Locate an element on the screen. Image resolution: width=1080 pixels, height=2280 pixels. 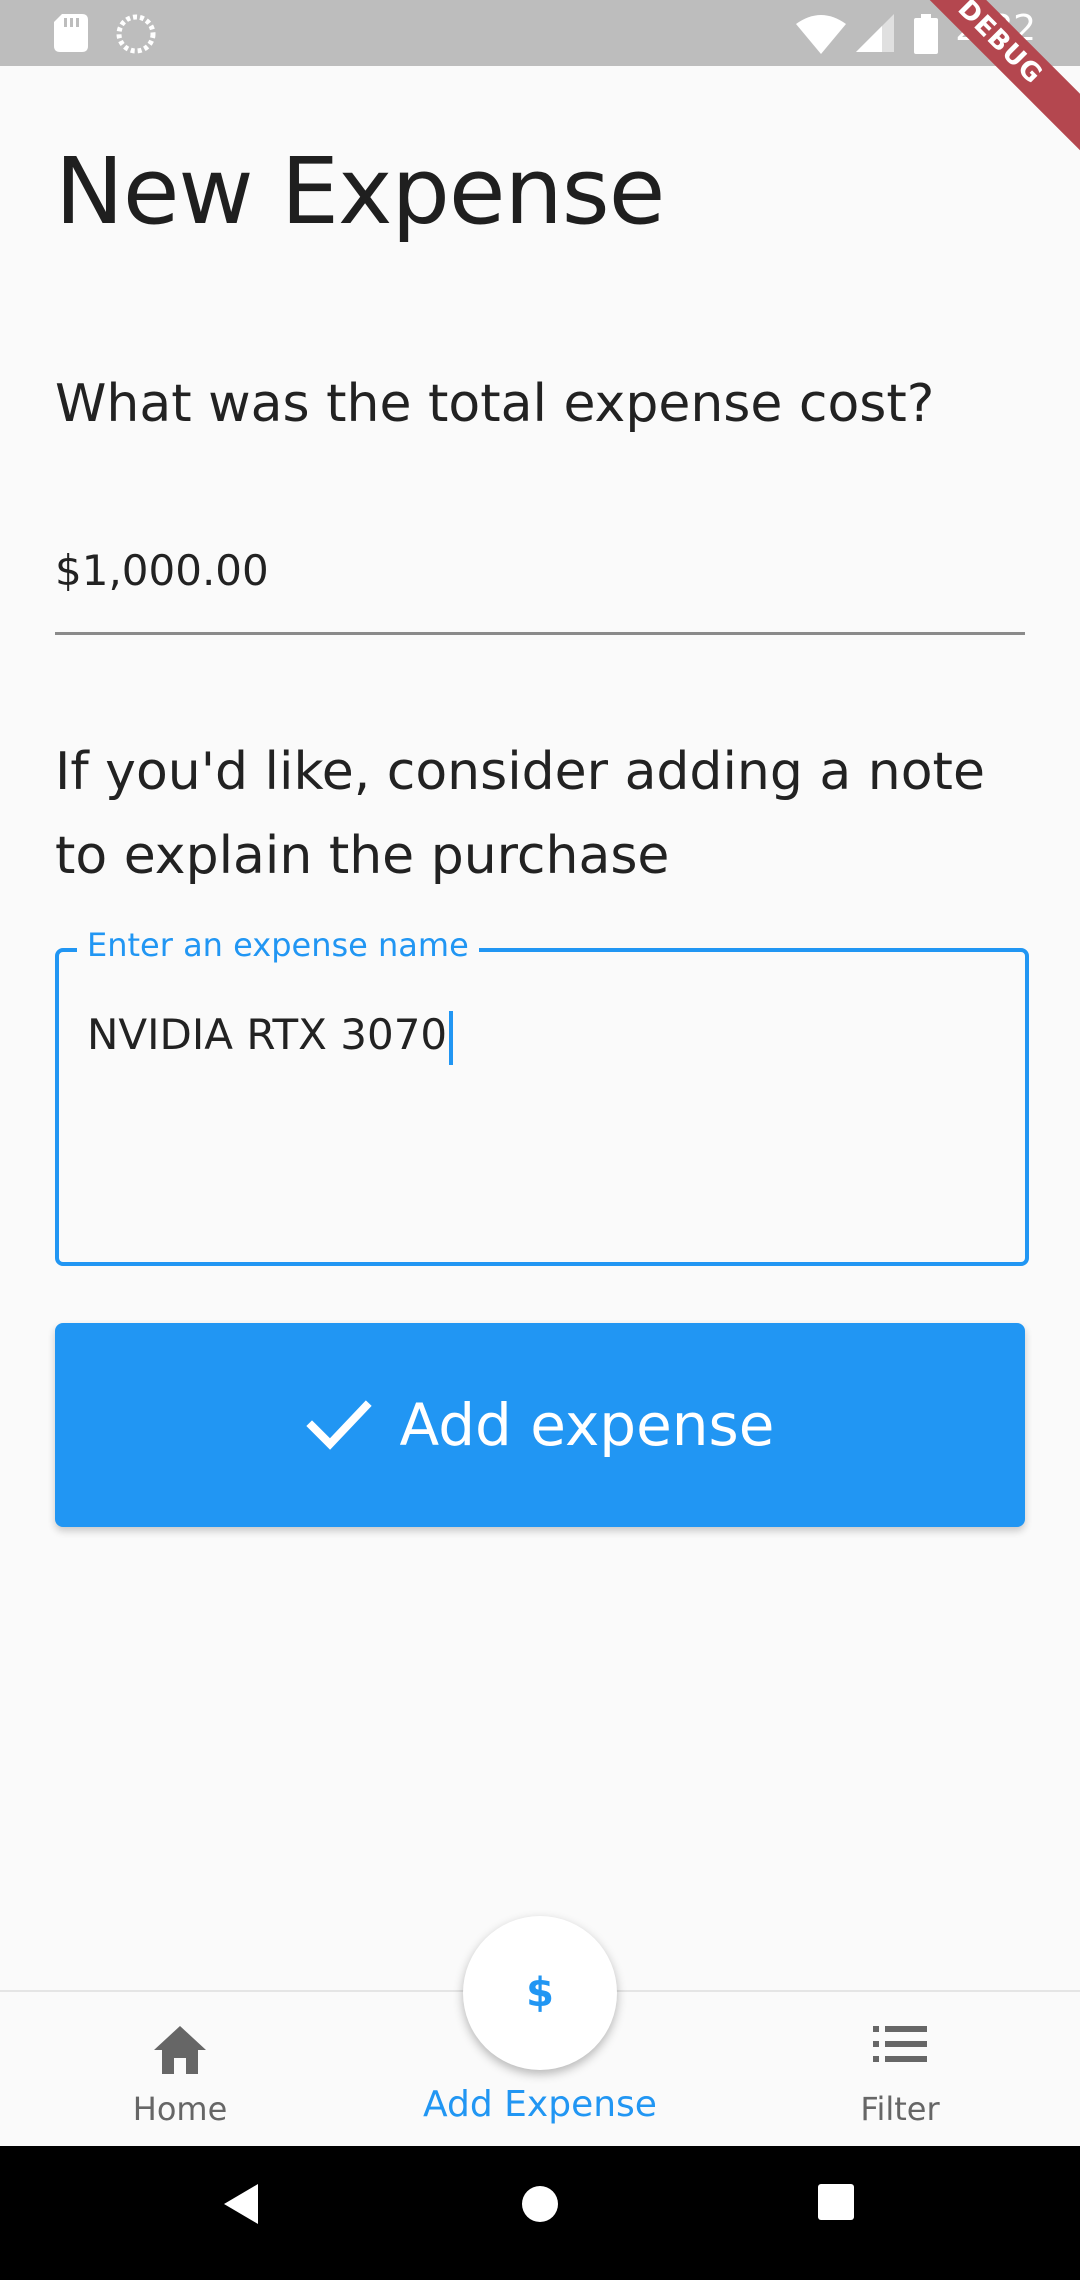
expense-name-label: Enter an expense name is located at coordinates (278, 945).